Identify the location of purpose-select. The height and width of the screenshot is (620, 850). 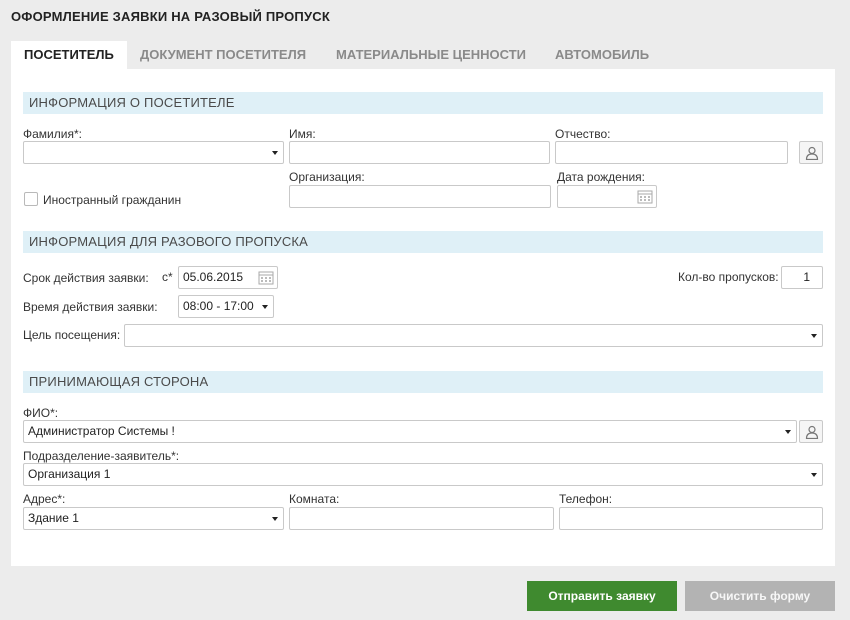
(473, 335).